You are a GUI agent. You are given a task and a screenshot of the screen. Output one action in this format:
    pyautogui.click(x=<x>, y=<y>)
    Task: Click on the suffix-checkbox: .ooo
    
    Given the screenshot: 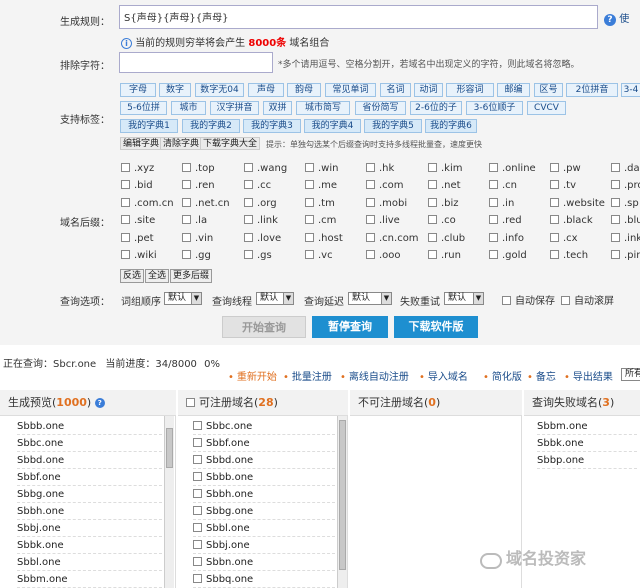 What is the action you would take?
    pyautogui.click(x=383, y=255)
    